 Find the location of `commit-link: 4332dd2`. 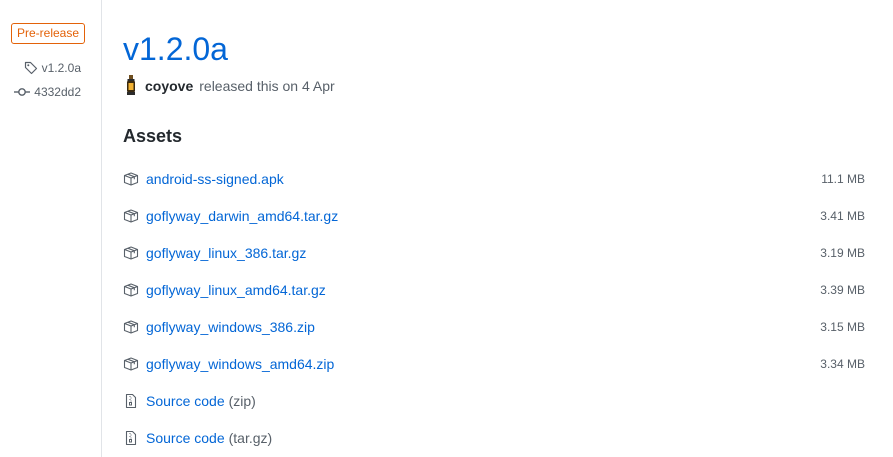

commit-link: 4332dd2 is located at coordinates (47, 92).